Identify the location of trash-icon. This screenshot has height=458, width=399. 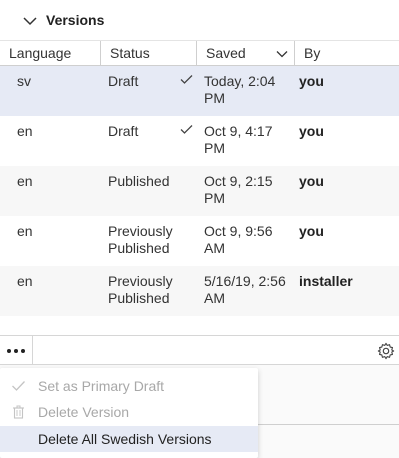
(18, 412).